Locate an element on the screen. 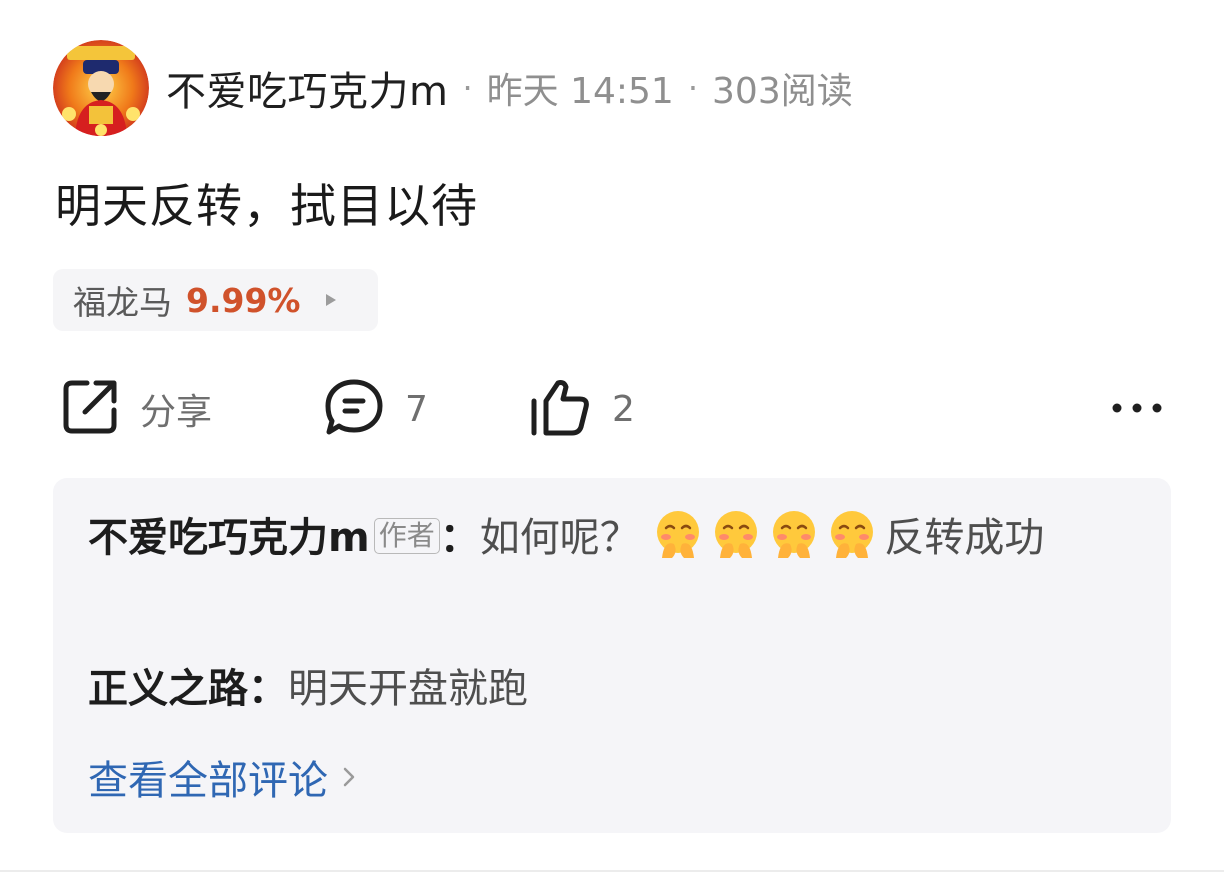 The image size is (1224, 883). thumbs-up-icon is located at coordinates (561, 409).